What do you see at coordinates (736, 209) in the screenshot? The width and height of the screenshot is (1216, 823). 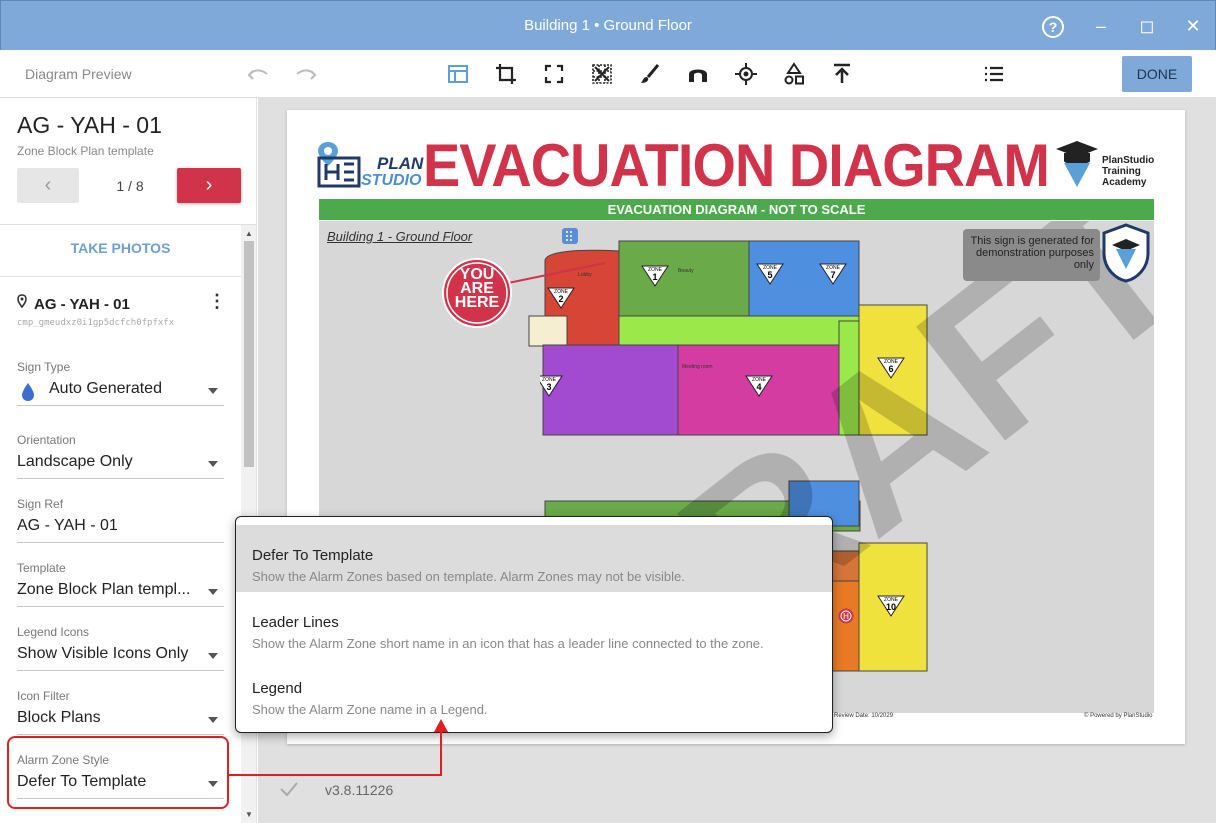 I see `not-to-scale-banner: EVACUATION DIAGRAM - NOT TO SCALE` at bounding box center [736, 209].